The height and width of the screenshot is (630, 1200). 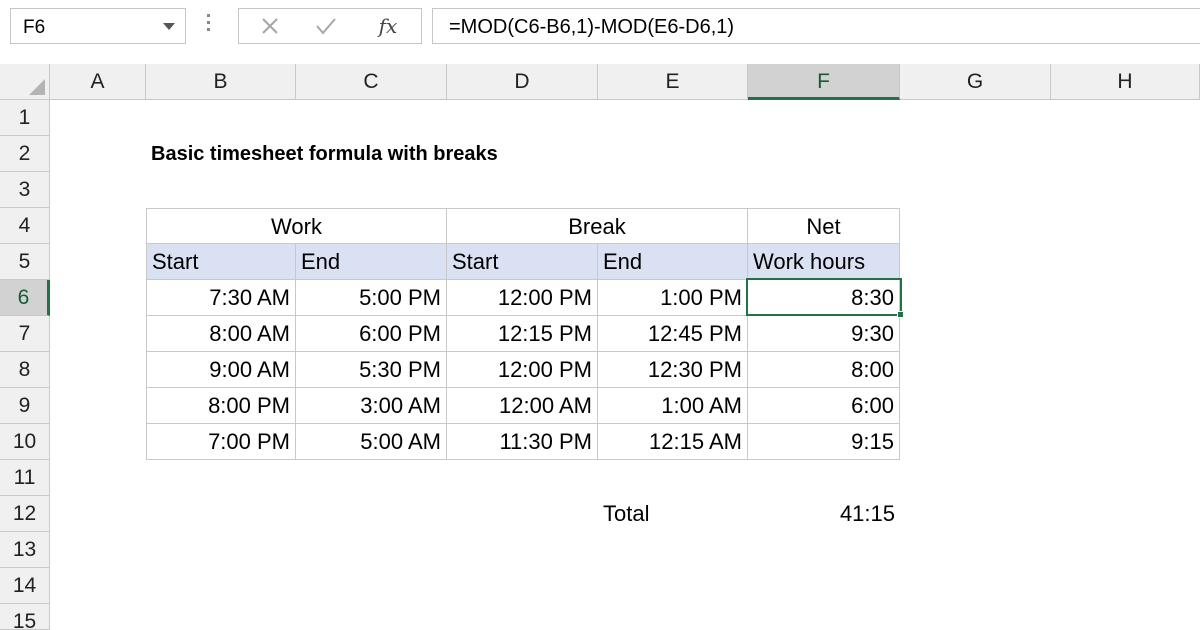 What do you see at coordinates (673, 82) in the screenshot?
I see `column-header-e: E` at bounding box center [673, 82].